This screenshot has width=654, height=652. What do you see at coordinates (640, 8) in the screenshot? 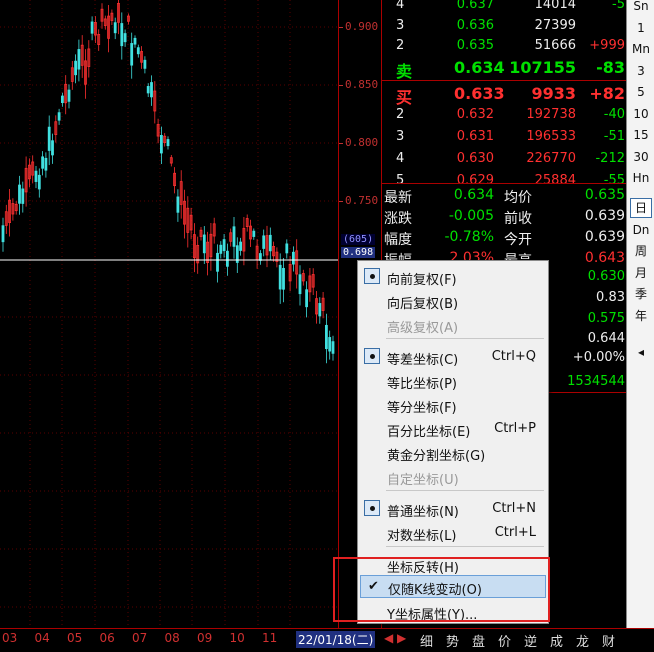
I see `period-button: Sn` at bounding box center [640, 8].